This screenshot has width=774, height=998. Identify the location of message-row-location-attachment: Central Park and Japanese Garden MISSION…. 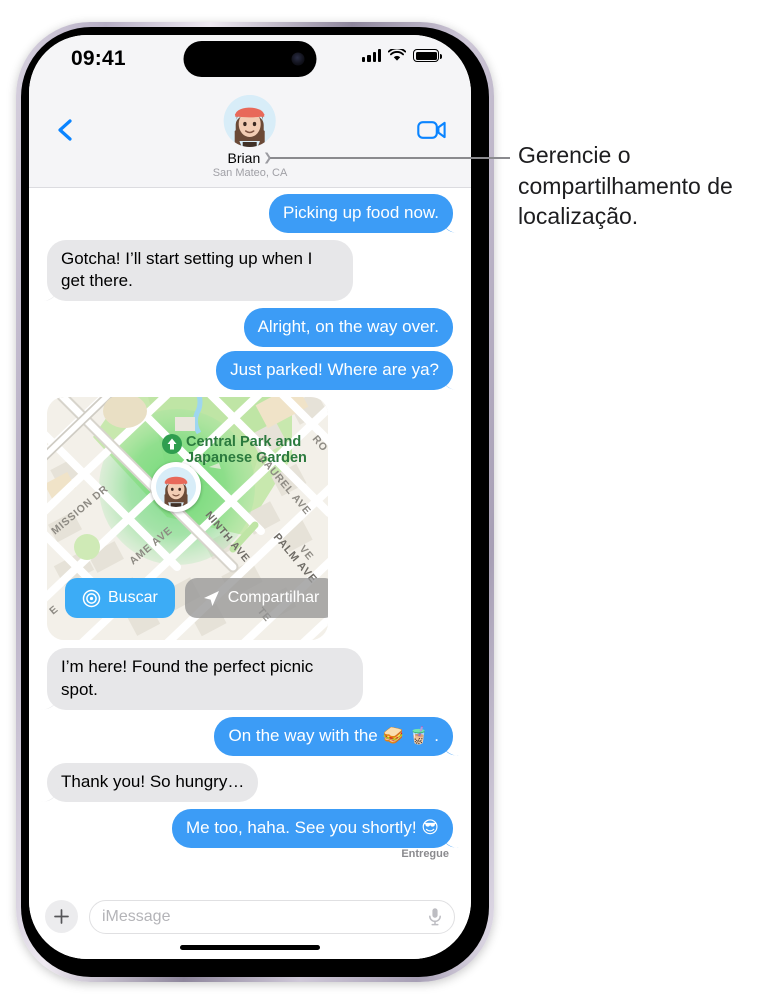
(250, 519).